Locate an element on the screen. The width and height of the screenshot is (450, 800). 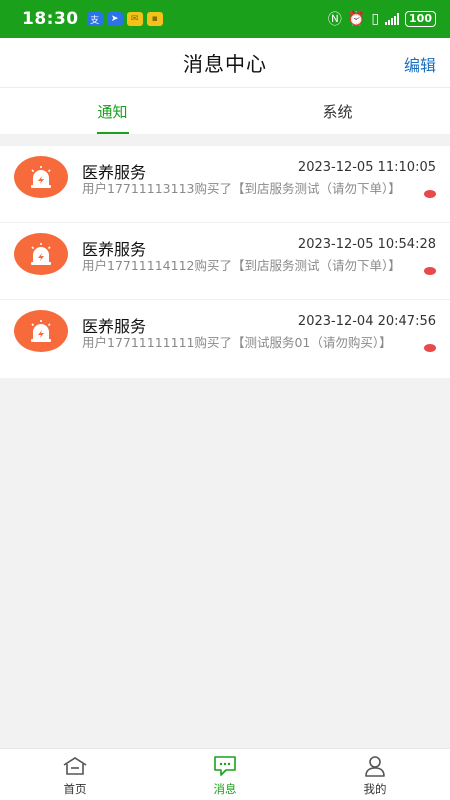
message-description: 用户17711114112购买了【到店服务测试（请勿下单）】 is located at coordinates (241, 265).